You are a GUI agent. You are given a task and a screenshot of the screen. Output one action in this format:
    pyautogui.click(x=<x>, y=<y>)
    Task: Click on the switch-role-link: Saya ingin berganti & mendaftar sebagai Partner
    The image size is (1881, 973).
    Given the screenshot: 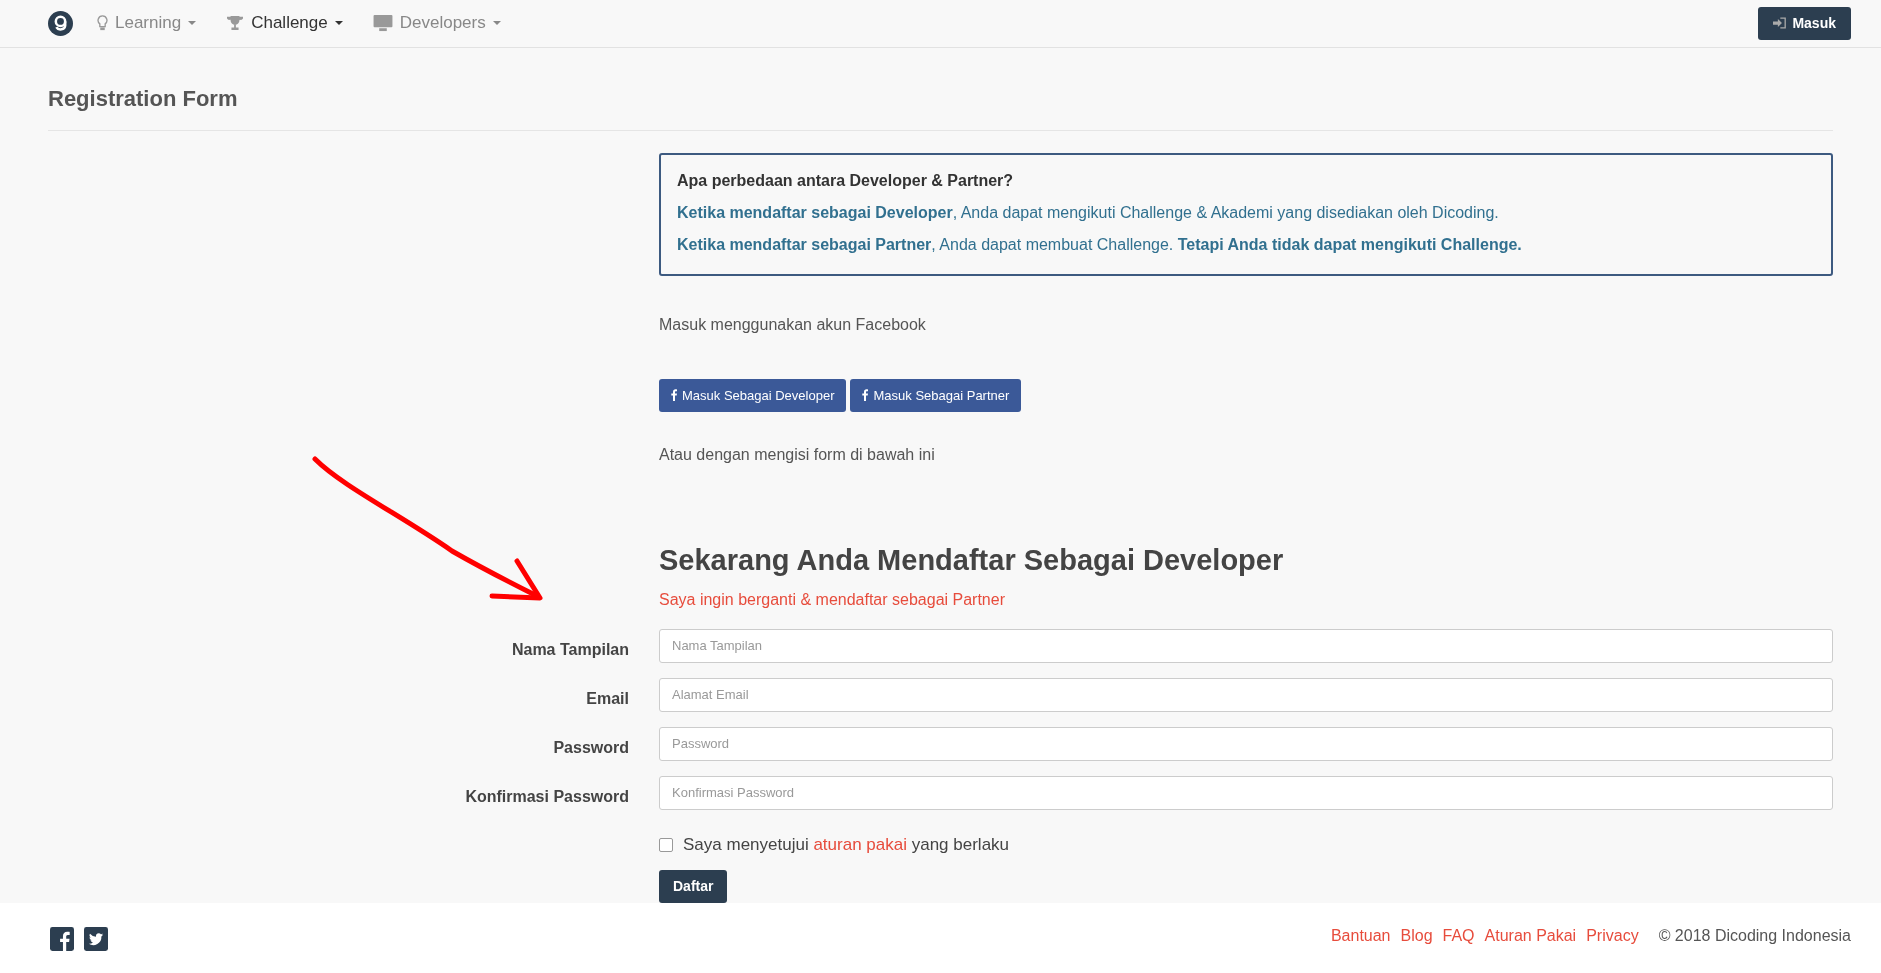 What is the action you would take?
    pyautogui.click(x=832, y=599)
    